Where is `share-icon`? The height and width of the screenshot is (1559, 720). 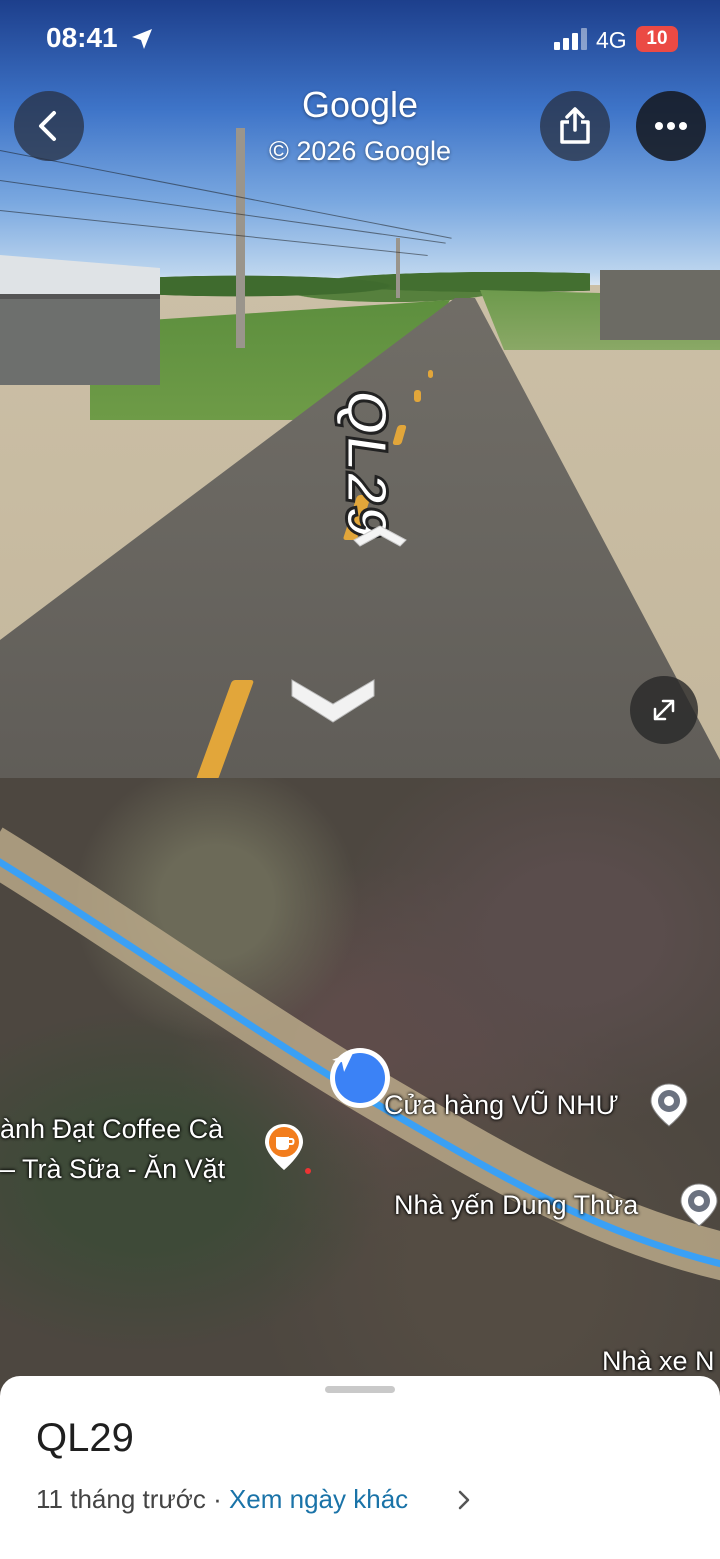 share-icon is located at coordinates (575, 125).